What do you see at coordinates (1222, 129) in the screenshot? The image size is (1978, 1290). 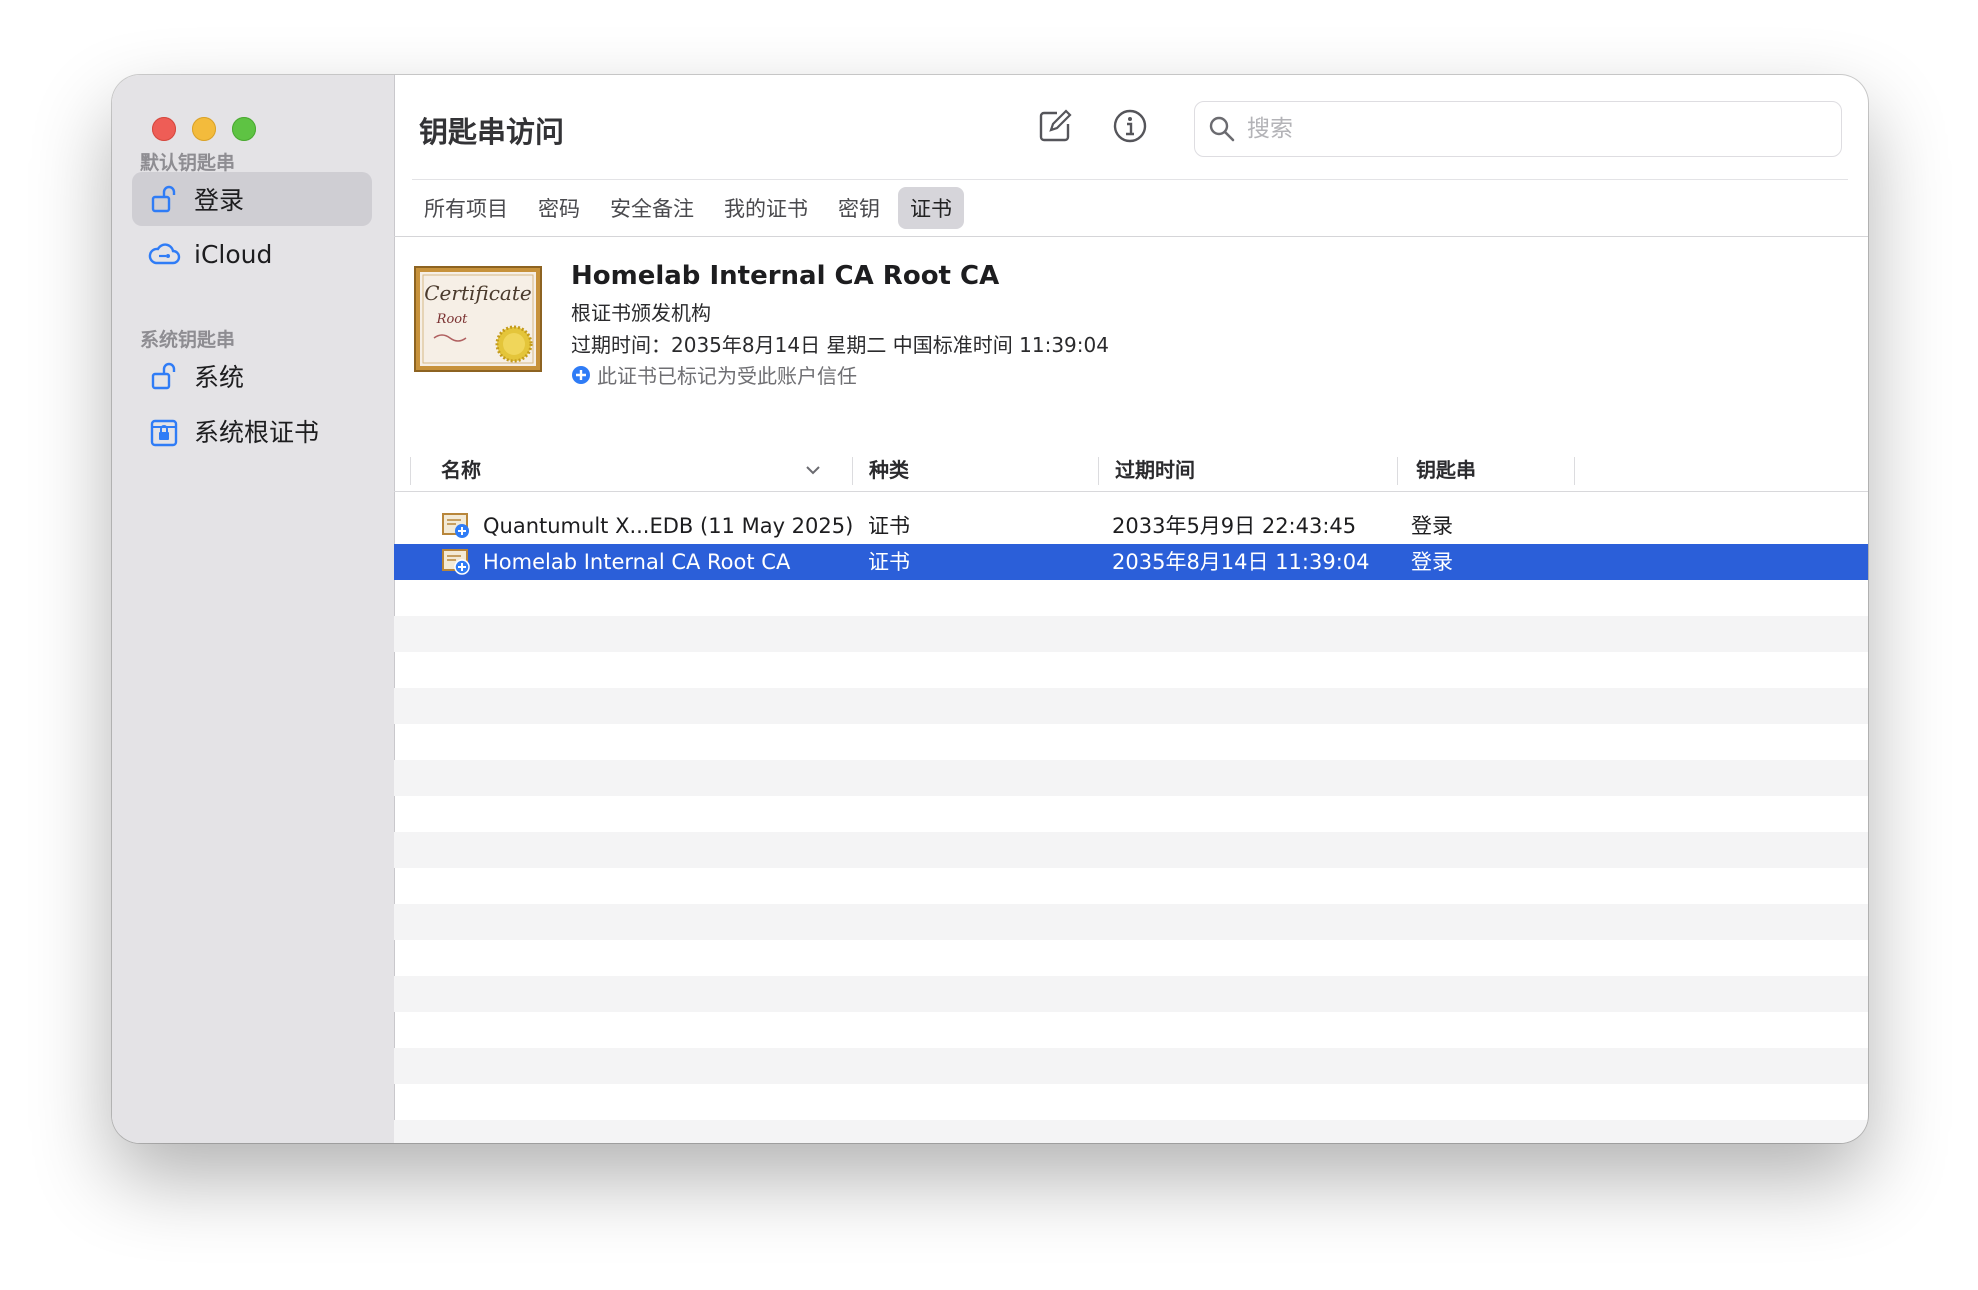 I see `search-icon` at bounding box center [1222, 129].